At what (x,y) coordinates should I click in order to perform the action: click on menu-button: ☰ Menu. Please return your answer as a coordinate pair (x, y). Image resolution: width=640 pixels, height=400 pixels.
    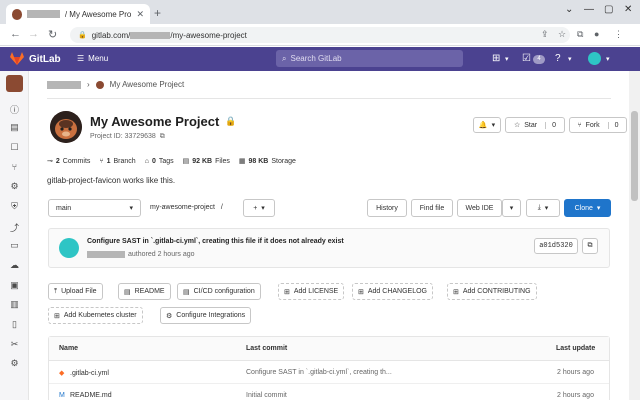
    Looking at the image, I should click on (92, 58).